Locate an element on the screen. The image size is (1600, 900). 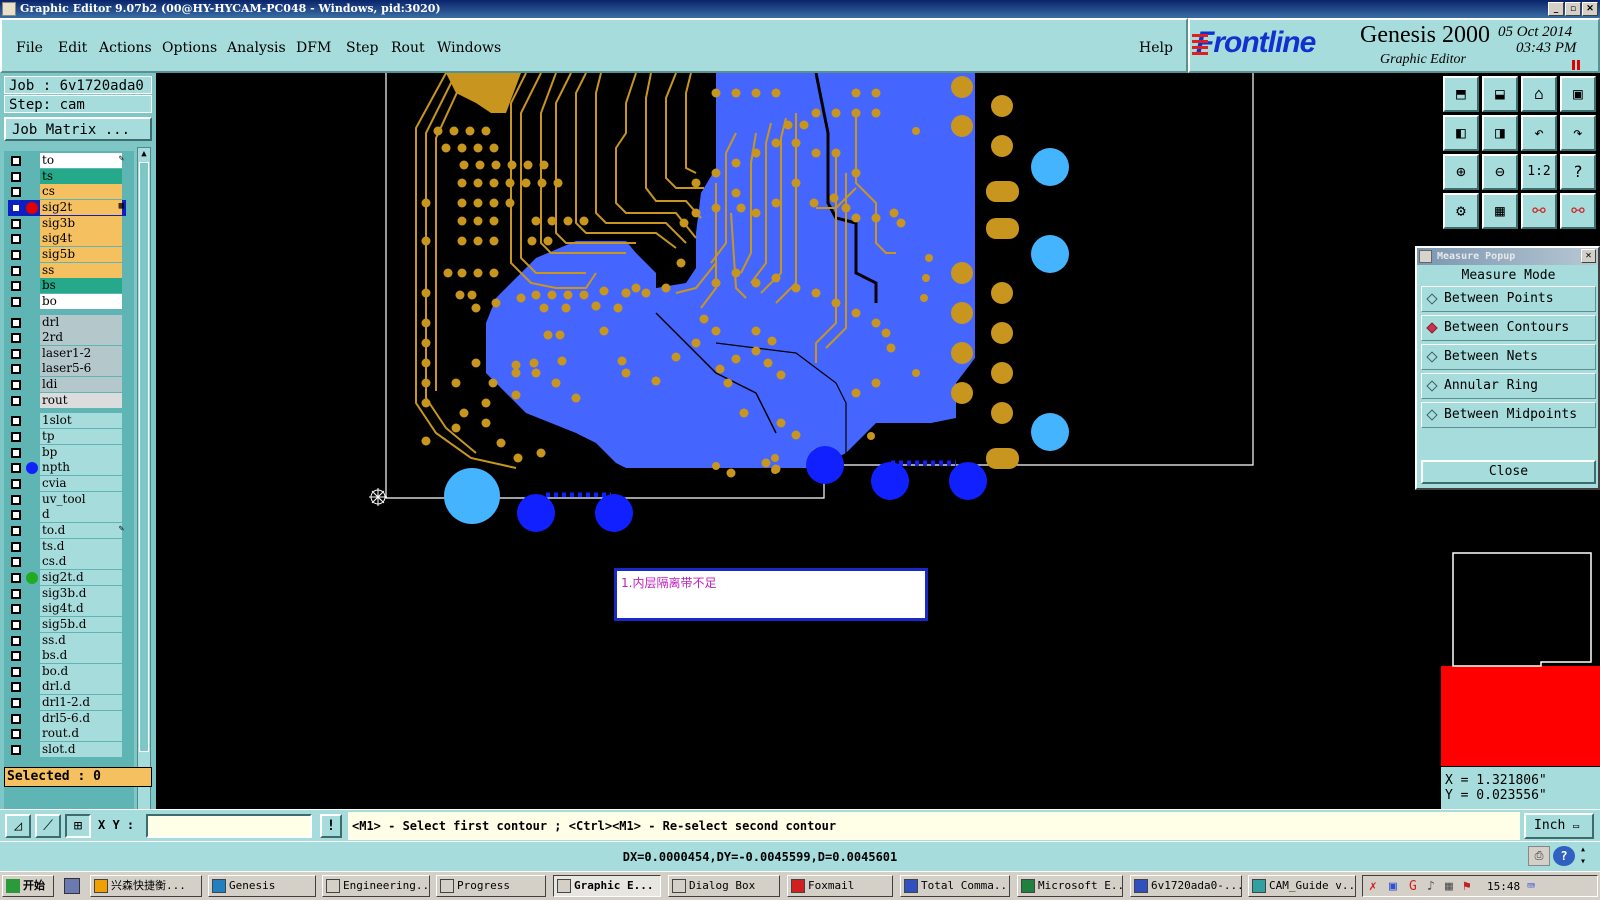
layer-row-ts.d: ts.d is located at coordinates (67, 546).